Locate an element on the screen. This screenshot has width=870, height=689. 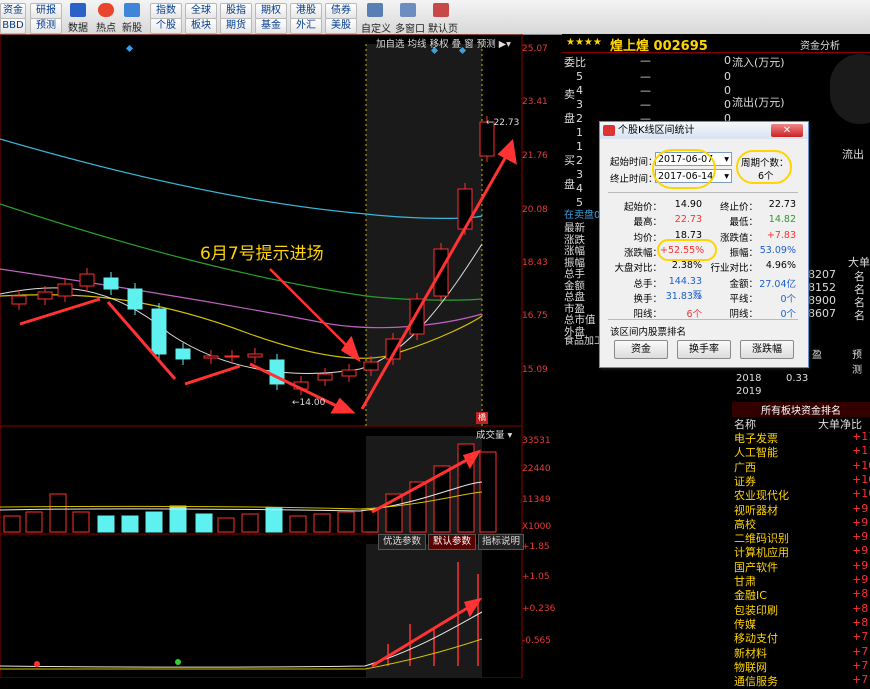
ind-tick: +1.05 is located at coordinates (536, 577).